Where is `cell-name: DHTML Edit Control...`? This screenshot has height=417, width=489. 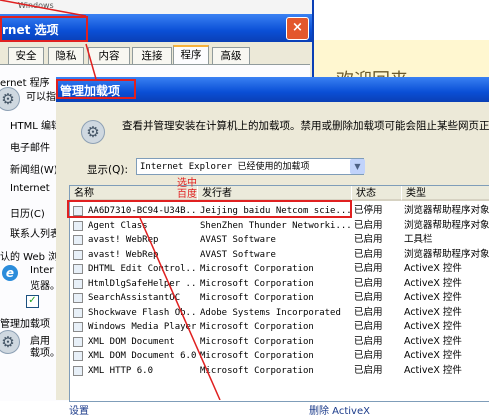
cell-name: DHTML Edit Control... is located at coordinates (142, 269).